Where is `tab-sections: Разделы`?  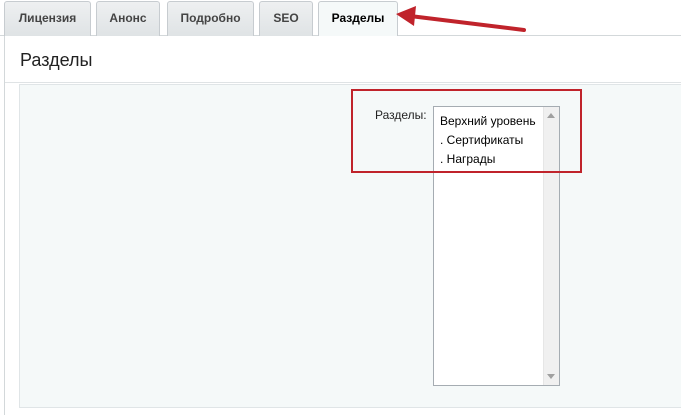
tab-sections: Разделы is located at coordinates (358, 19).